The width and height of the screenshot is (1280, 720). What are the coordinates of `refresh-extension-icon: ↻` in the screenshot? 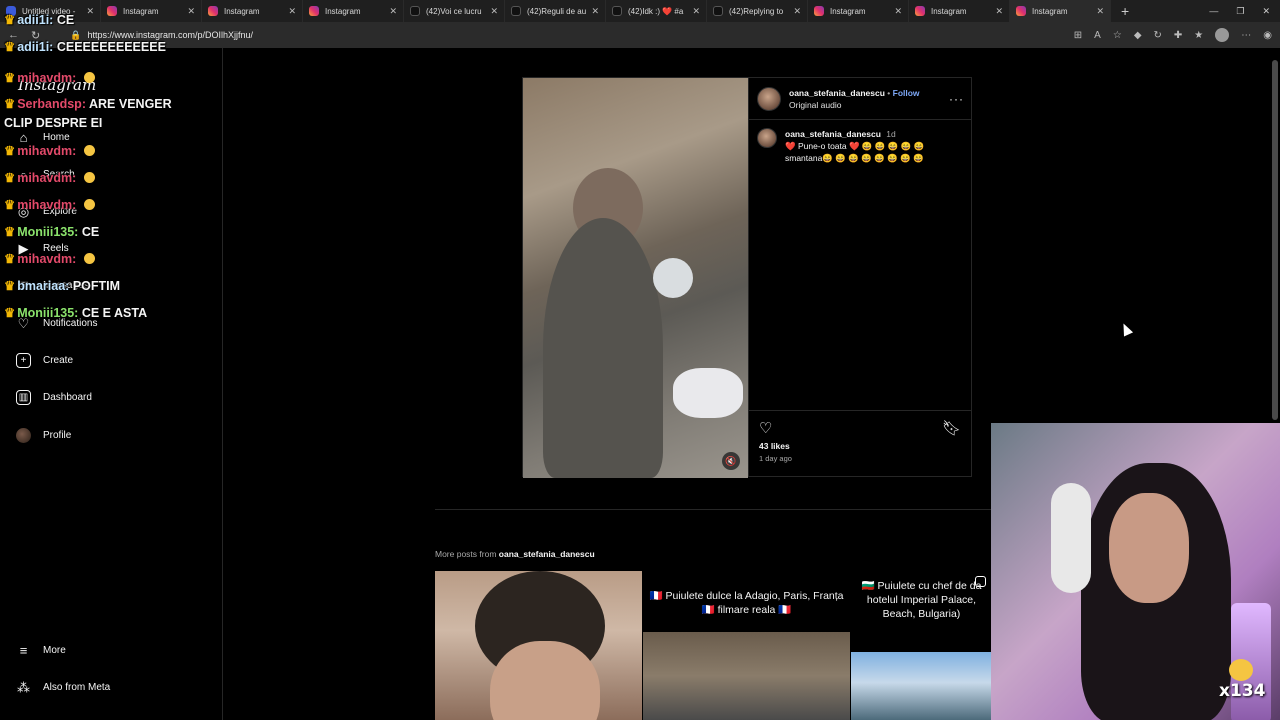 It's located at (1158, 35).